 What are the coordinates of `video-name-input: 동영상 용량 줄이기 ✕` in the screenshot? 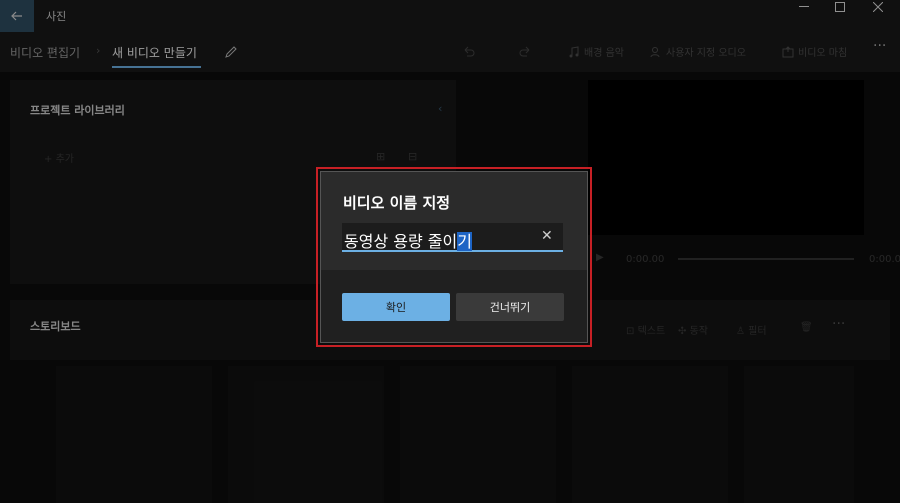 It's located at (452, 237).